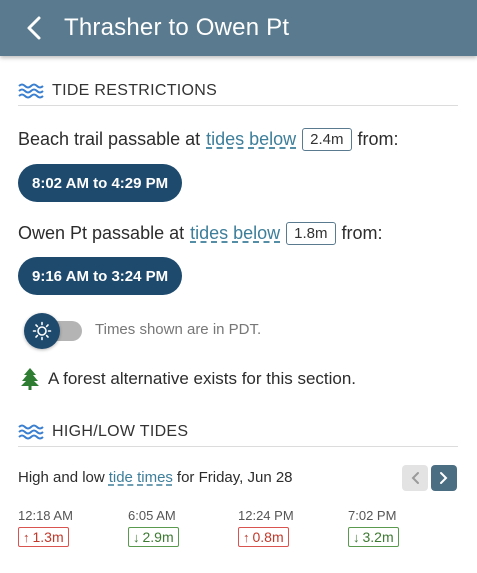 The height and width of the screenshot is (573, 477). I want to click on beach-time-window: 8:02 AM to 4:29 PM, so click(100, 183).